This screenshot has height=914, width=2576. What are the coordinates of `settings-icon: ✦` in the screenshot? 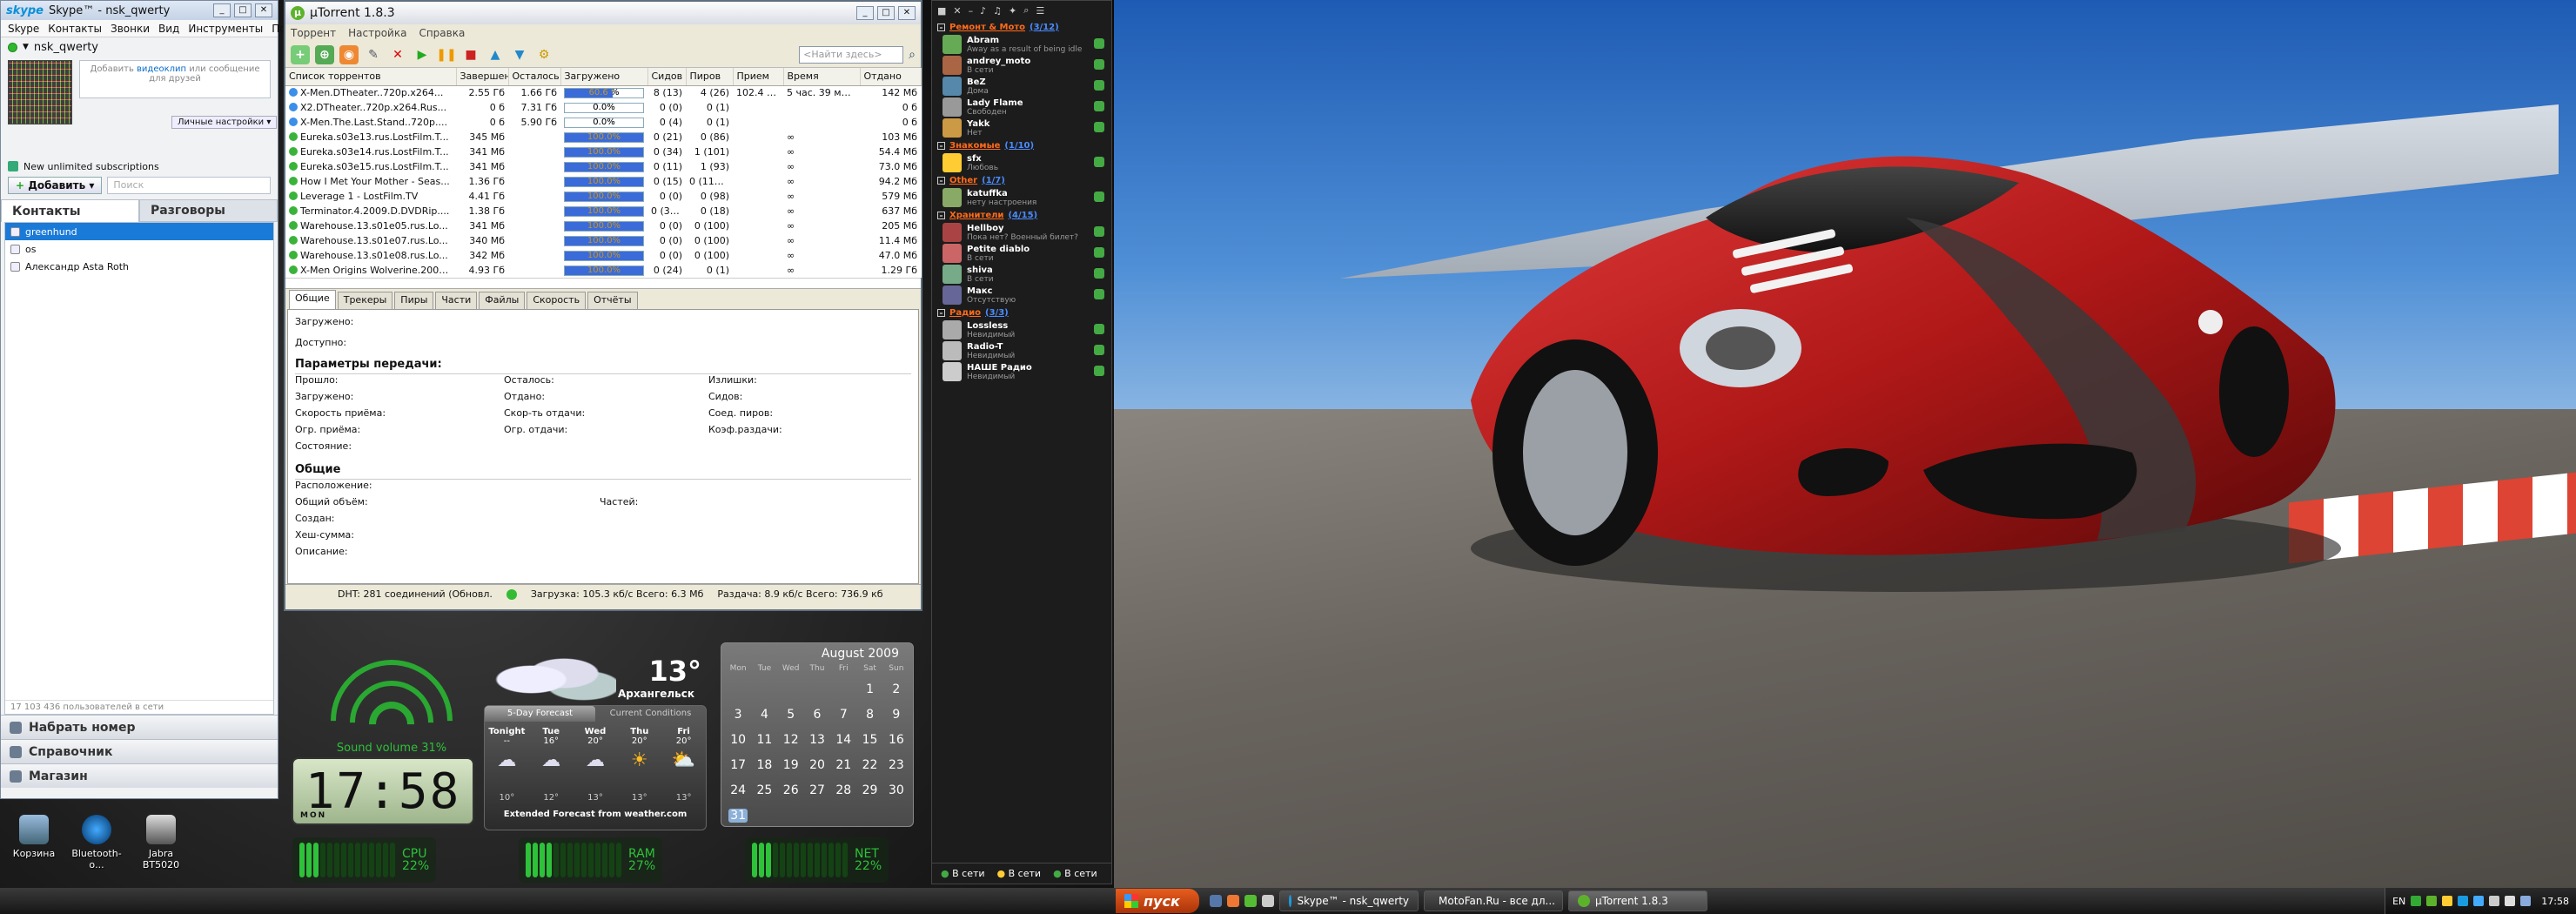 It's located at (1012, 11).